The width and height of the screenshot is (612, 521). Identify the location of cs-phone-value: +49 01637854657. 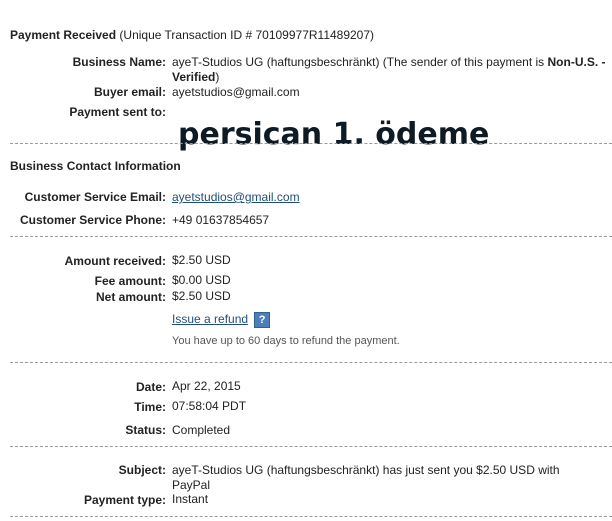
(221, 220).